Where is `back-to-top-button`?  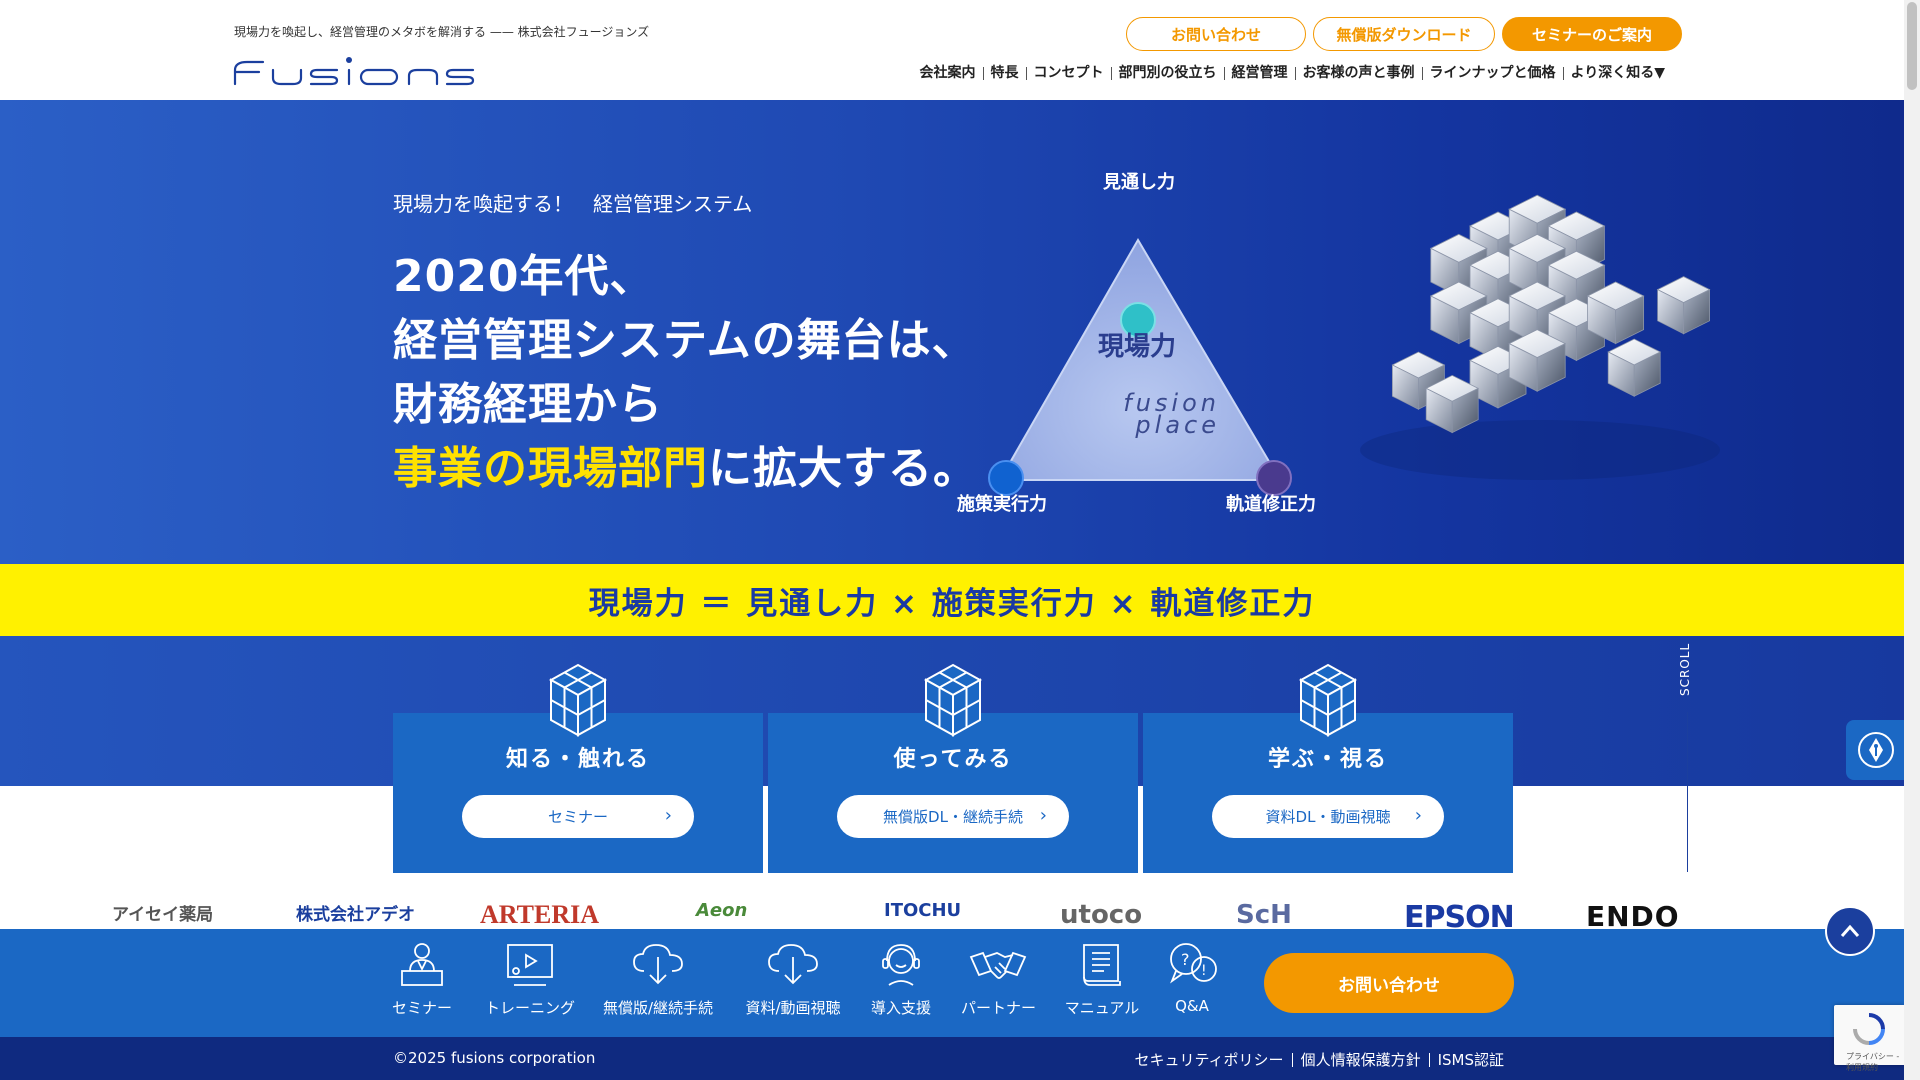 back-to-top-button is located at coordinates (1850, 931).